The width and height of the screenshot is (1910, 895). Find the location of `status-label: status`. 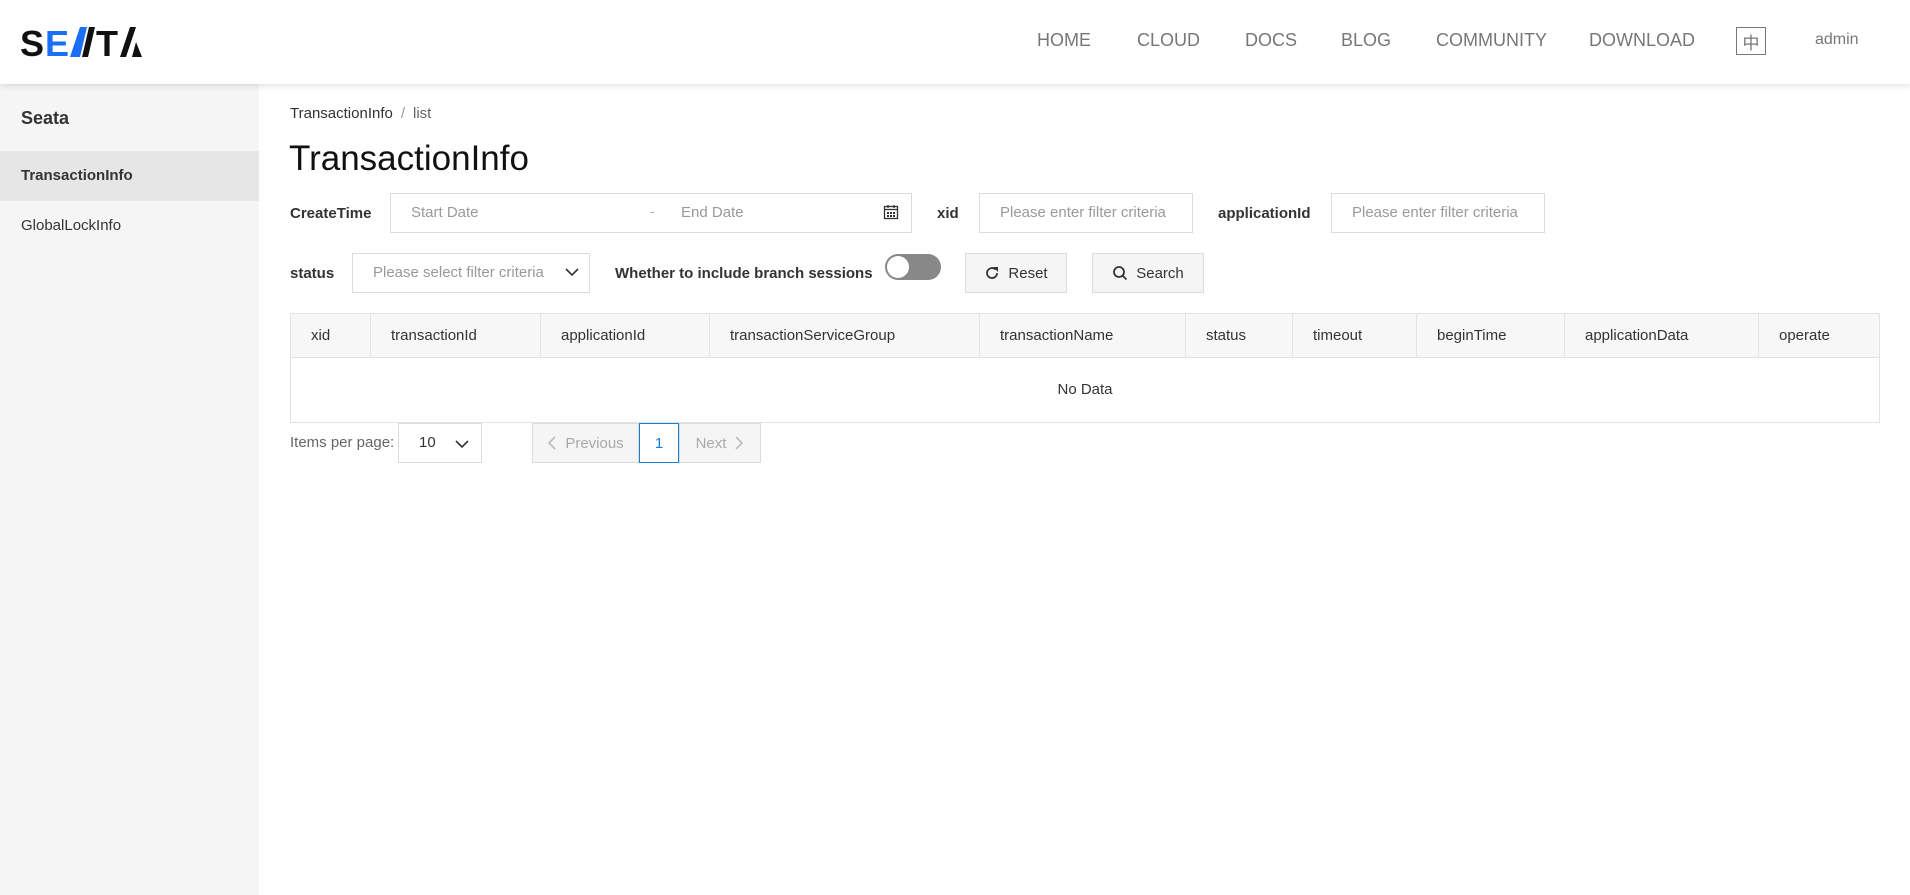

status-label: status is located at coordinates (312, 273).